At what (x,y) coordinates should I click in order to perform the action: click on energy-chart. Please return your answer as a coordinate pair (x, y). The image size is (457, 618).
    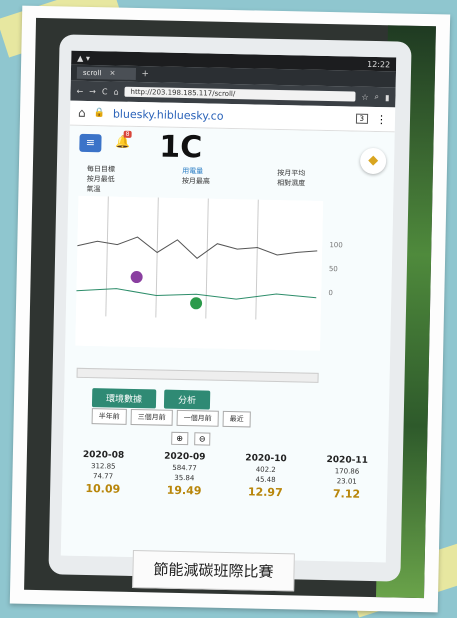
    Looking at the image, I should click on (199, 273).